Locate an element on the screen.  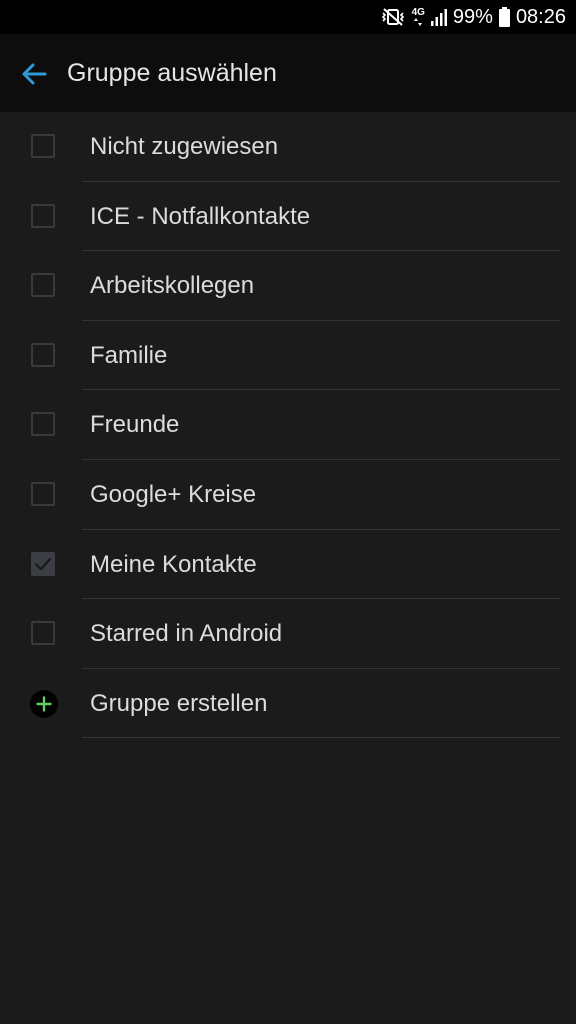
add-icon is located at coordinates (44, 703).